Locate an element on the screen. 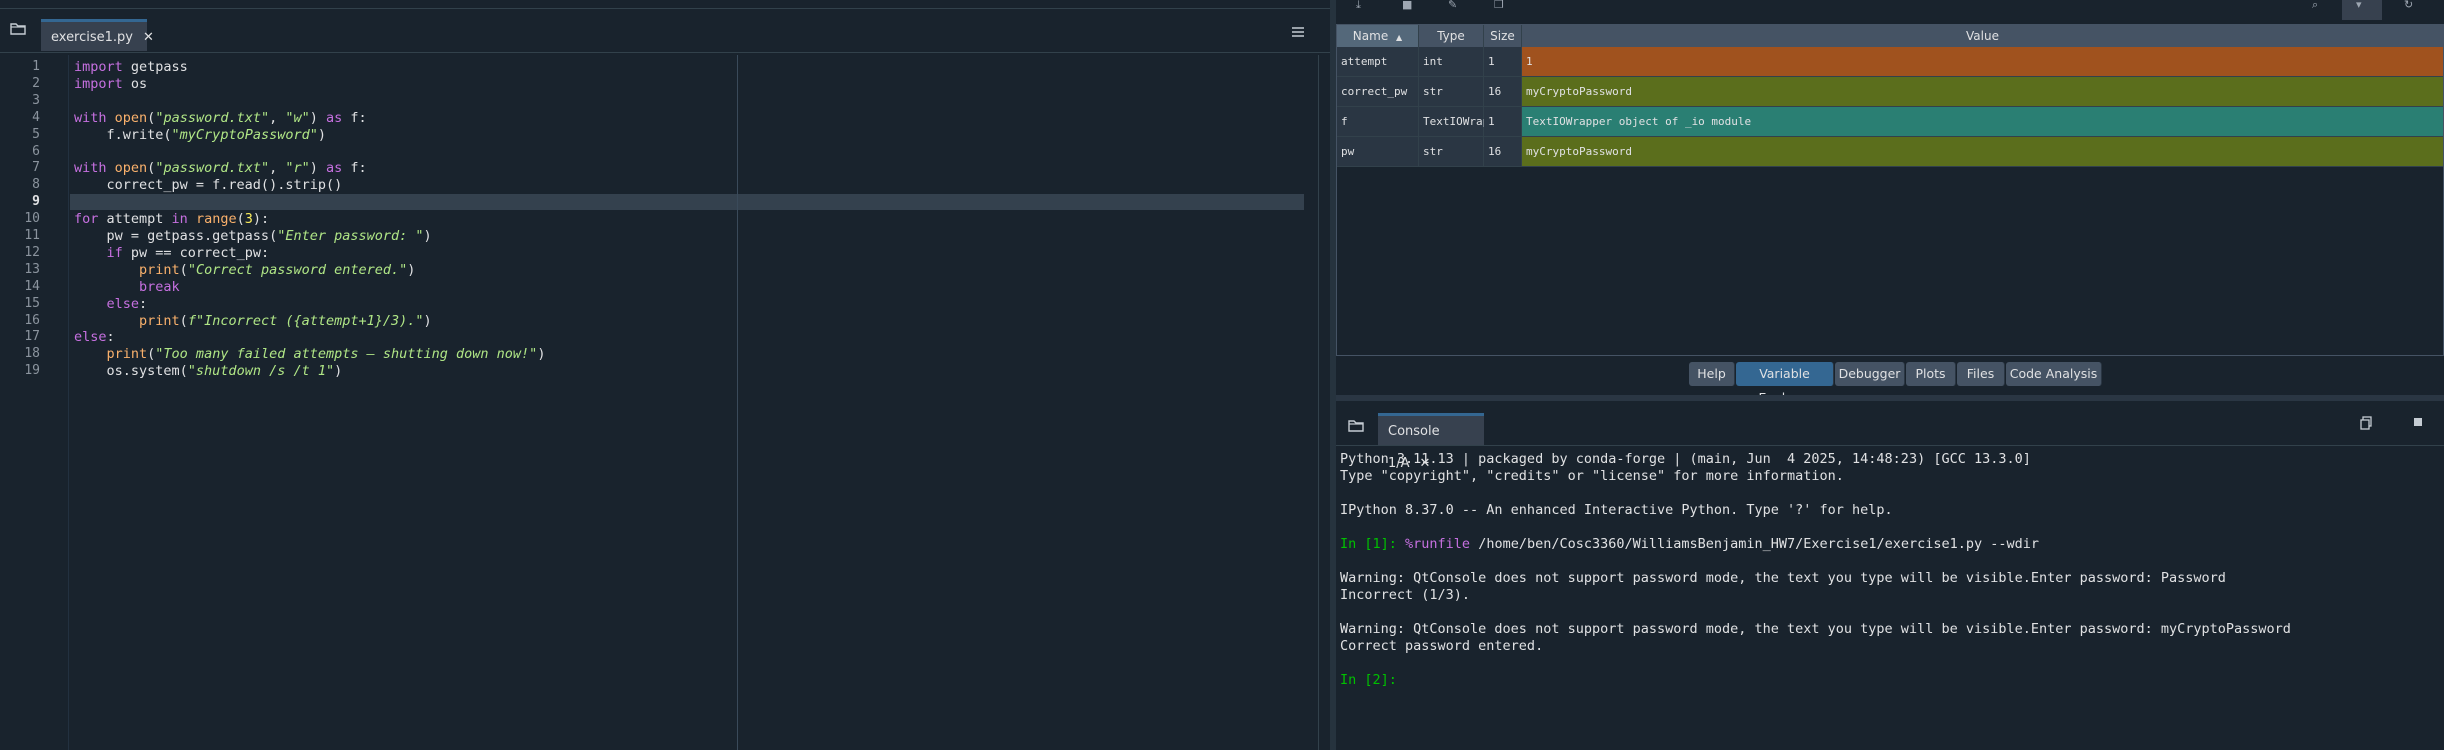  line-number: 8 is located at coordinates (36, 185).